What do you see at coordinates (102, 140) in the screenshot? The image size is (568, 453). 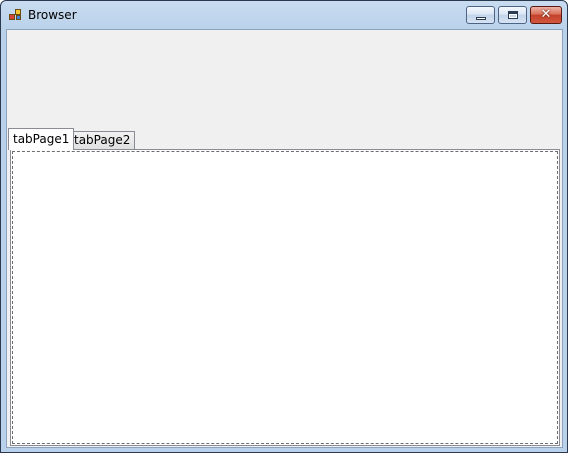 I see `tab-tabpage2: tabPage2` at bounding box center [102, 140].